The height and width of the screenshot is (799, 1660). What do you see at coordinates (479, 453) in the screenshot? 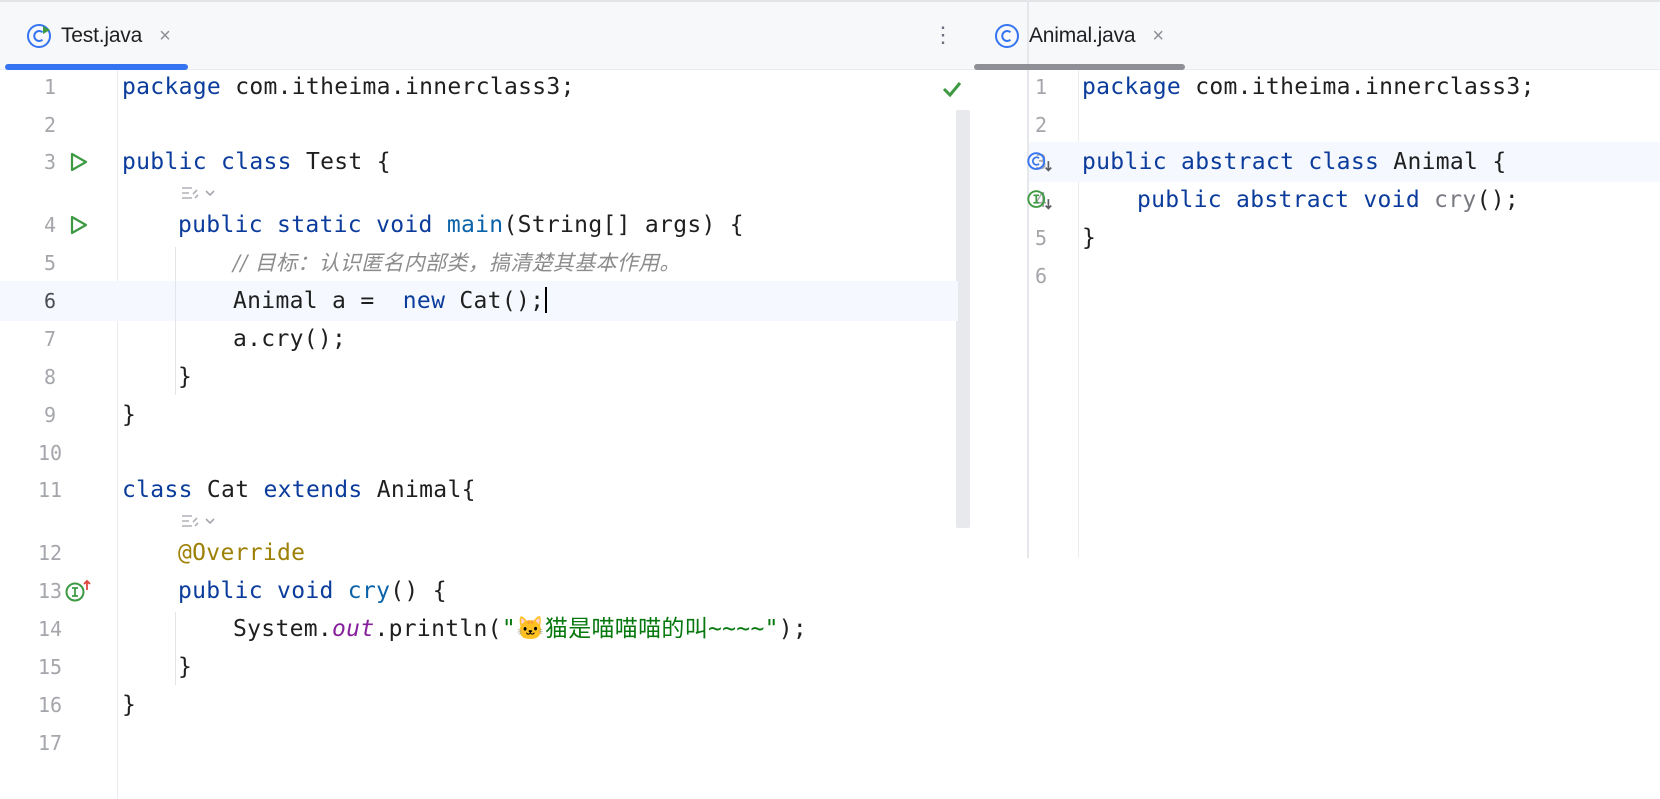
I see `code-line: 10` at bounding box center [479, 453].